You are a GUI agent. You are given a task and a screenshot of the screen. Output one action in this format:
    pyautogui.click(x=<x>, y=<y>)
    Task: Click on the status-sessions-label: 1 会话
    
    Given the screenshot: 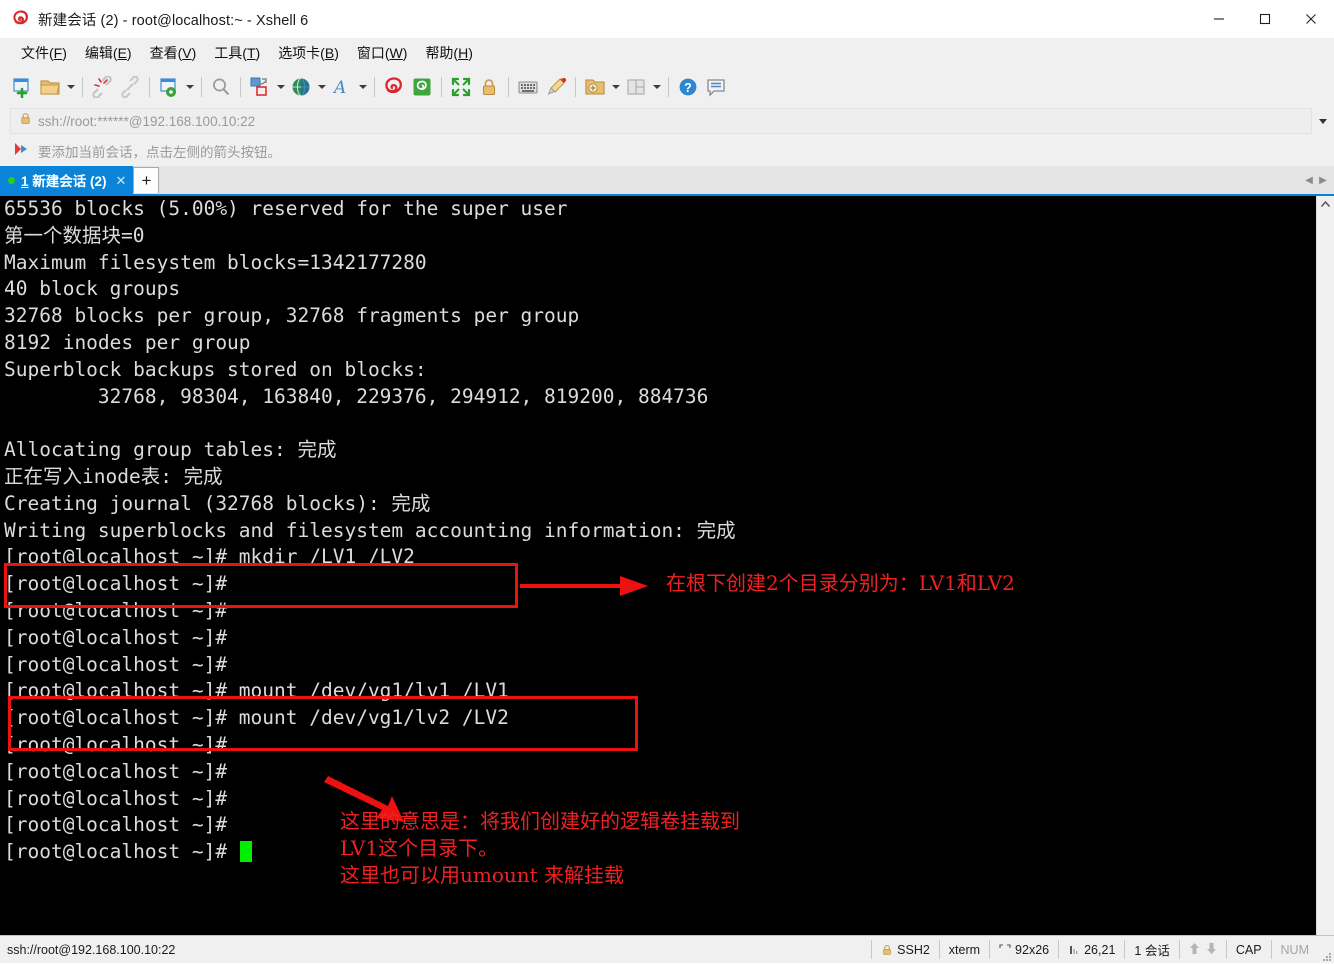 What is the action you would take?
    pyautogui.click(x=1152, y=951)
    